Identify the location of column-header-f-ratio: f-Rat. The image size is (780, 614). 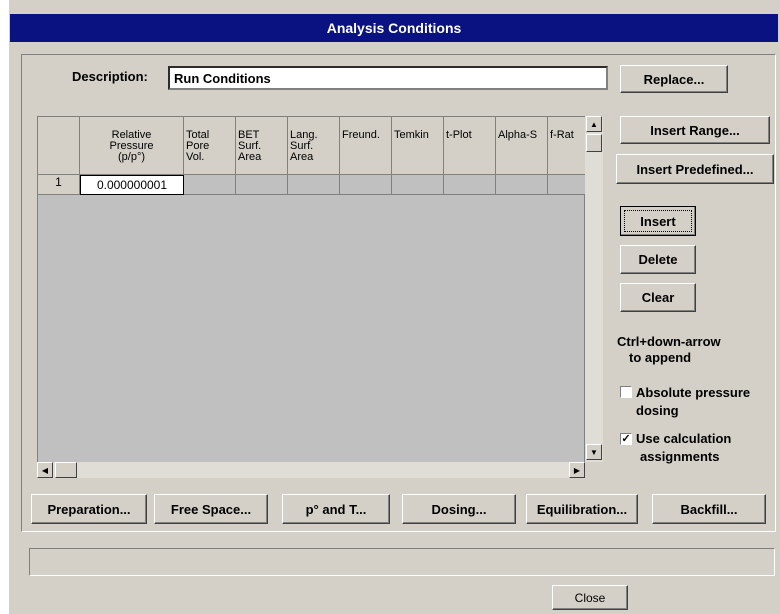
(567, 146).